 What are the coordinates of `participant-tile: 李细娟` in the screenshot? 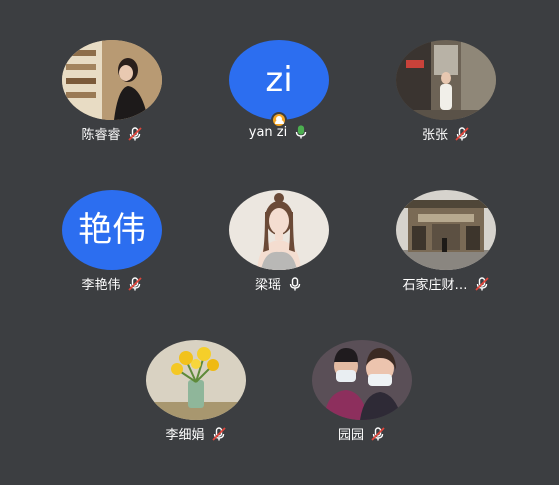 It's located at (196, 400).